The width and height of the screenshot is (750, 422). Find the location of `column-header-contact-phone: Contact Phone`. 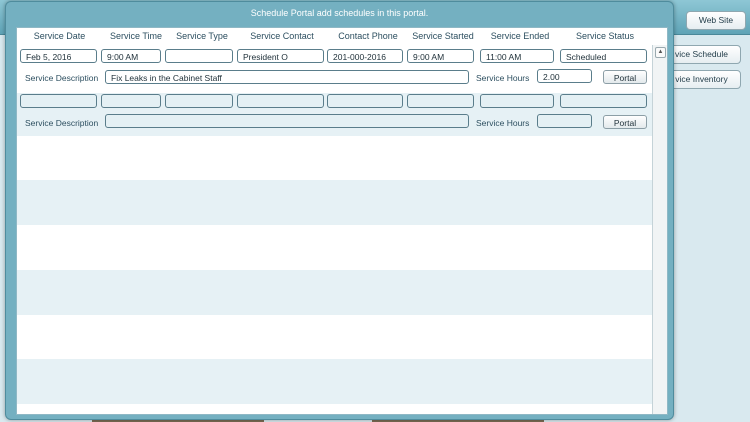

column-header-contact-phone: Contact Phone is located at coordinates (368, 36).